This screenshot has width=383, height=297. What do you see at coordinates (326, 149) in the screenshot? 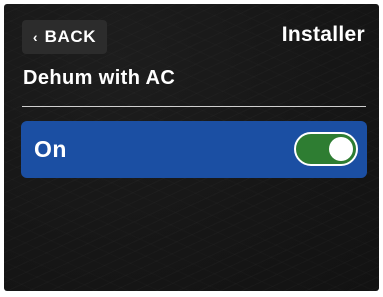
I see `toggle-switch` at bounding box center [326, 149].